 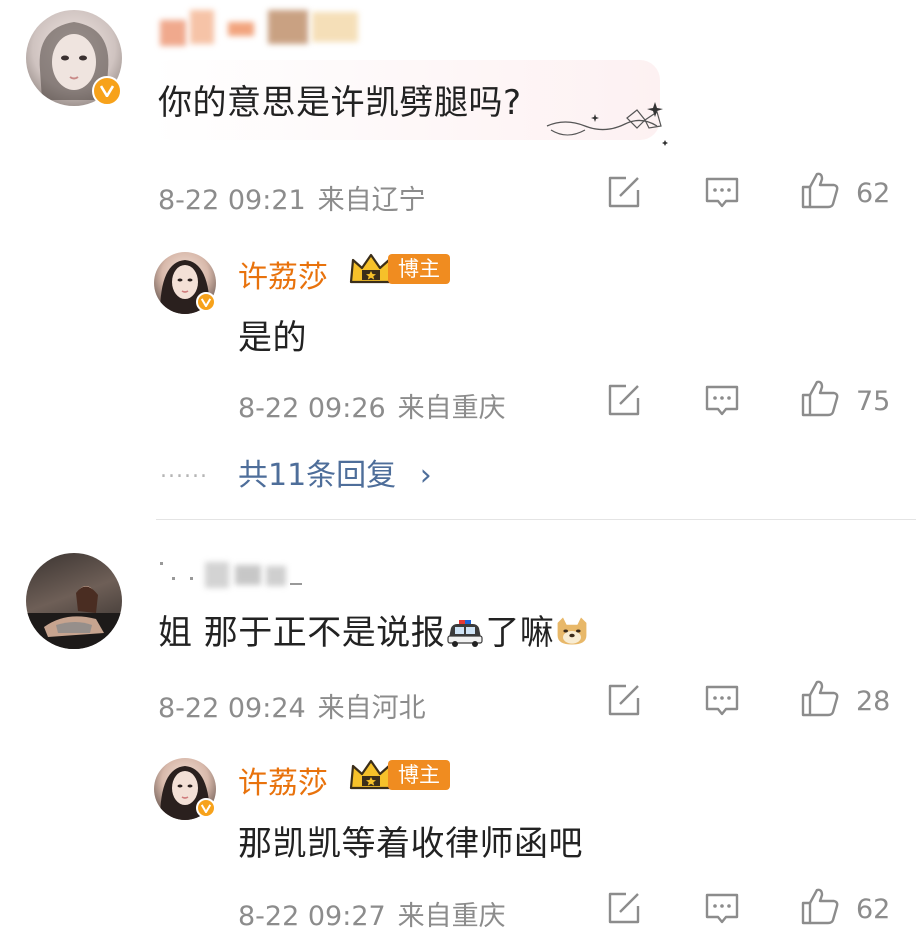 What do you see at coordinates (371, 708) in the screenshot?
I see `comment-location: 来自河北` at bounding box center [371, 708].